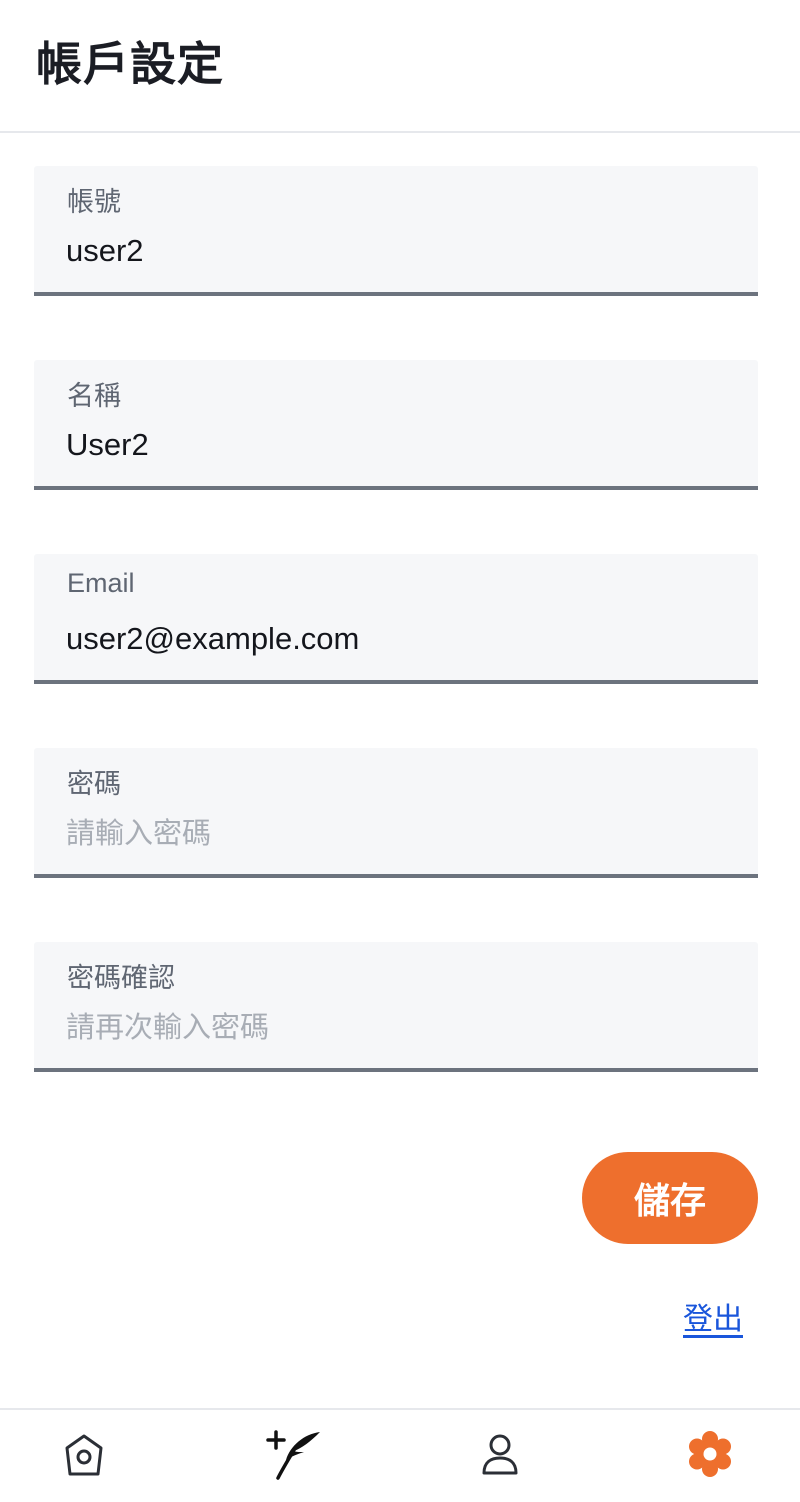  I want to click on bottom-nav, so click(400, 1455).